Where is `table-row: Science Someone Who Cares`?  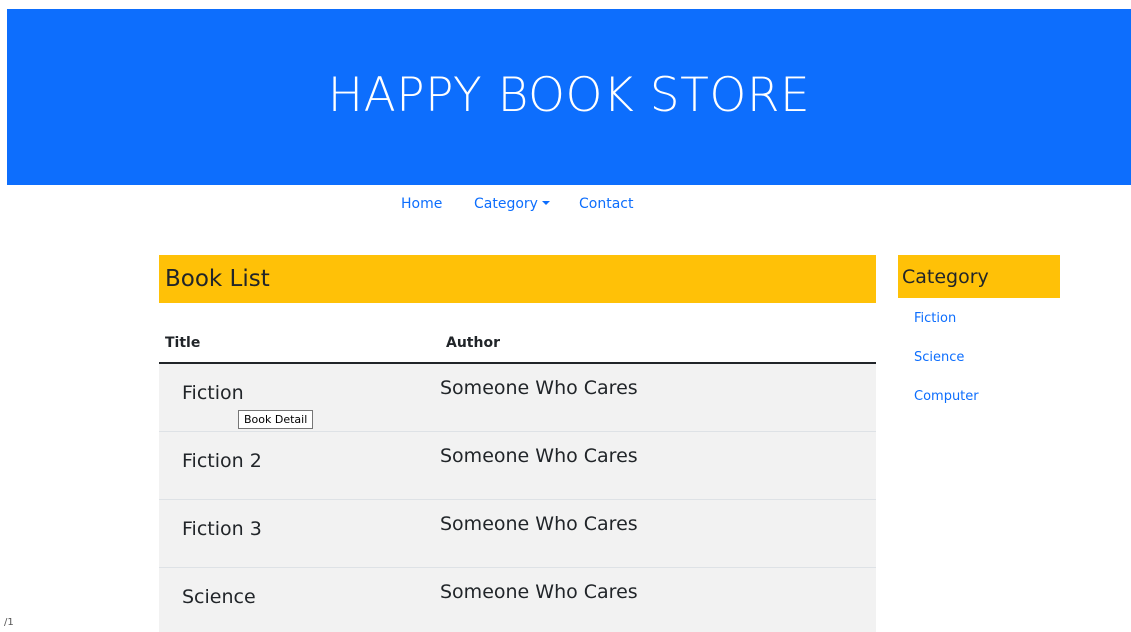
table-row: Science Someone Who Cares is located at coordinates (517, 599).